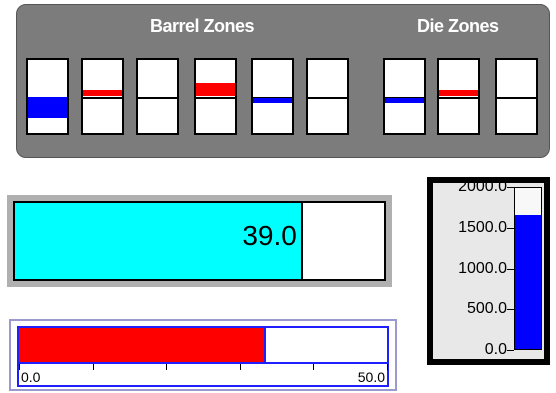  I want to click on vertical-gauge-label: 1500.0, so click(482, 227).